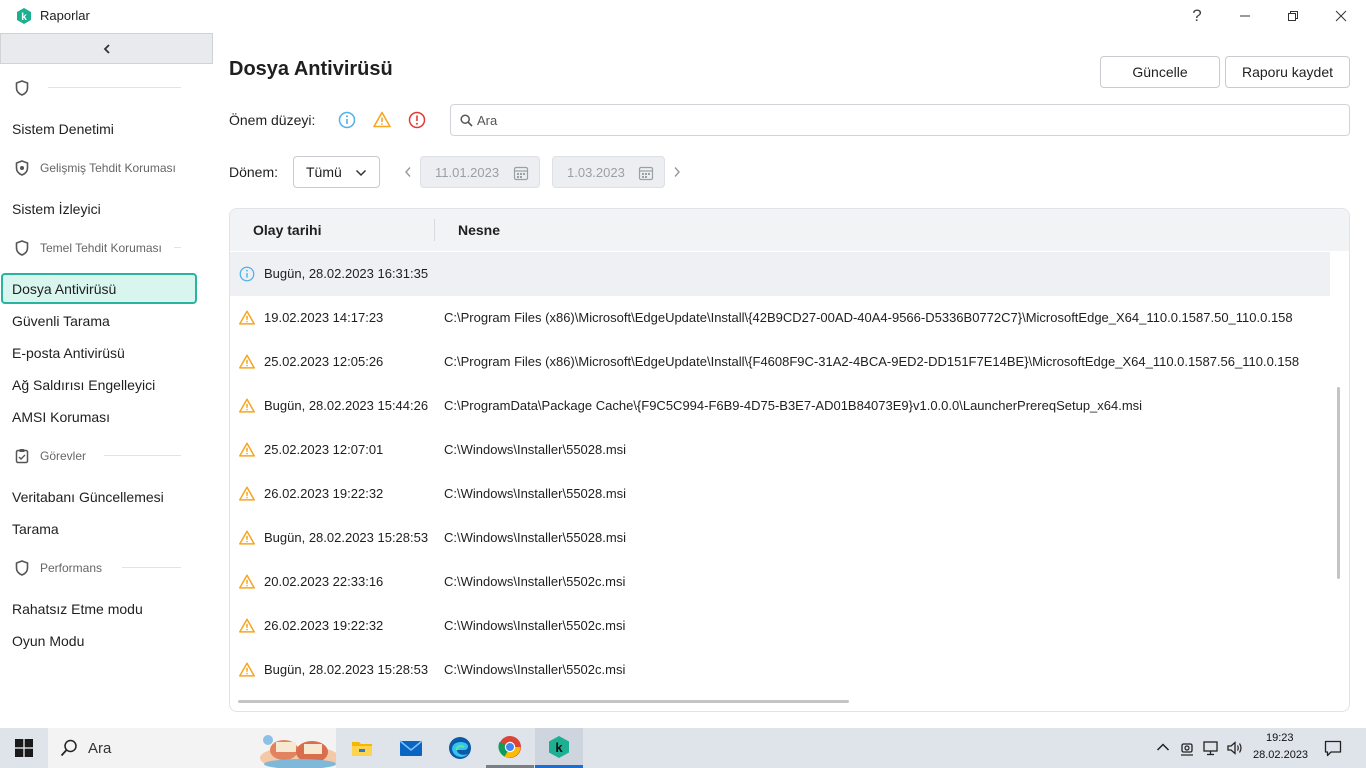 The height and width of the screenshot is (768, 1366). What do you see at coordinates (106, 48) in the screenshot?
I see `sidebar-collapse-button` at bounding box center [106, 48].